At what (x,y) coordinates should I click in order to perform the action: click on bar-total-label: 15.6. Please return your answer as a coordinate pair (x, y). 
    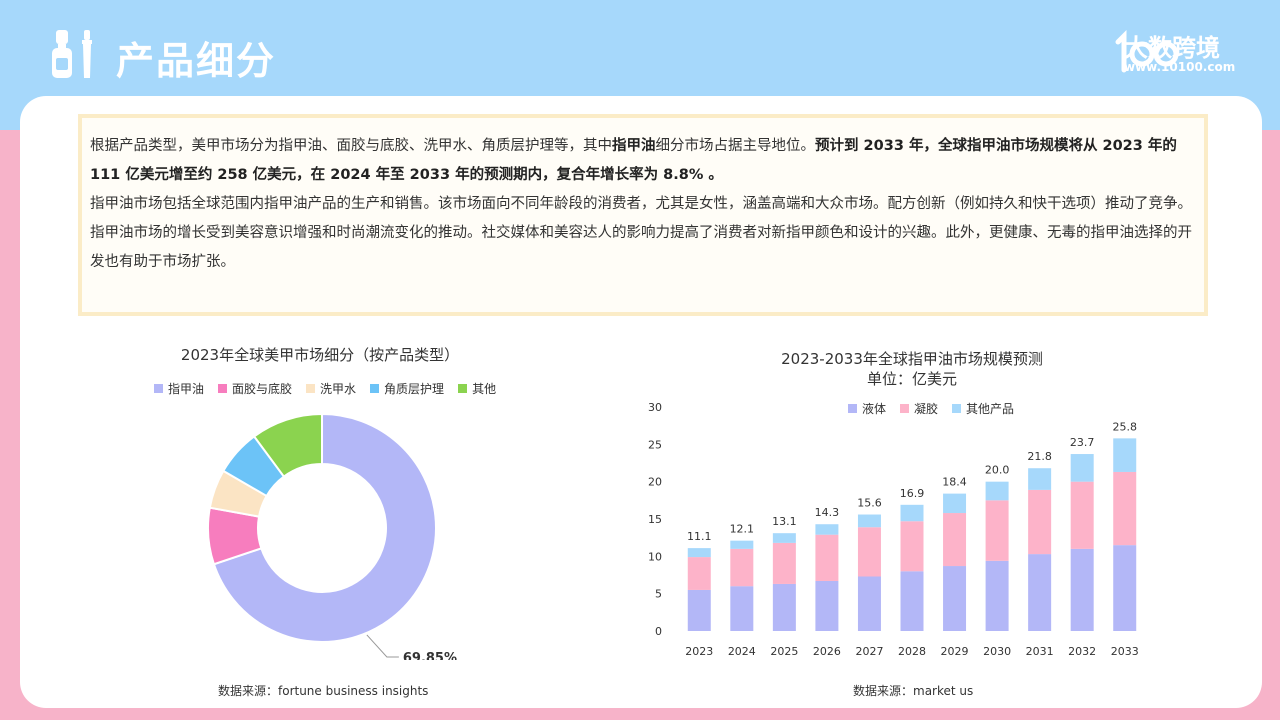
    Looking at the image, I should click on (869, 503).